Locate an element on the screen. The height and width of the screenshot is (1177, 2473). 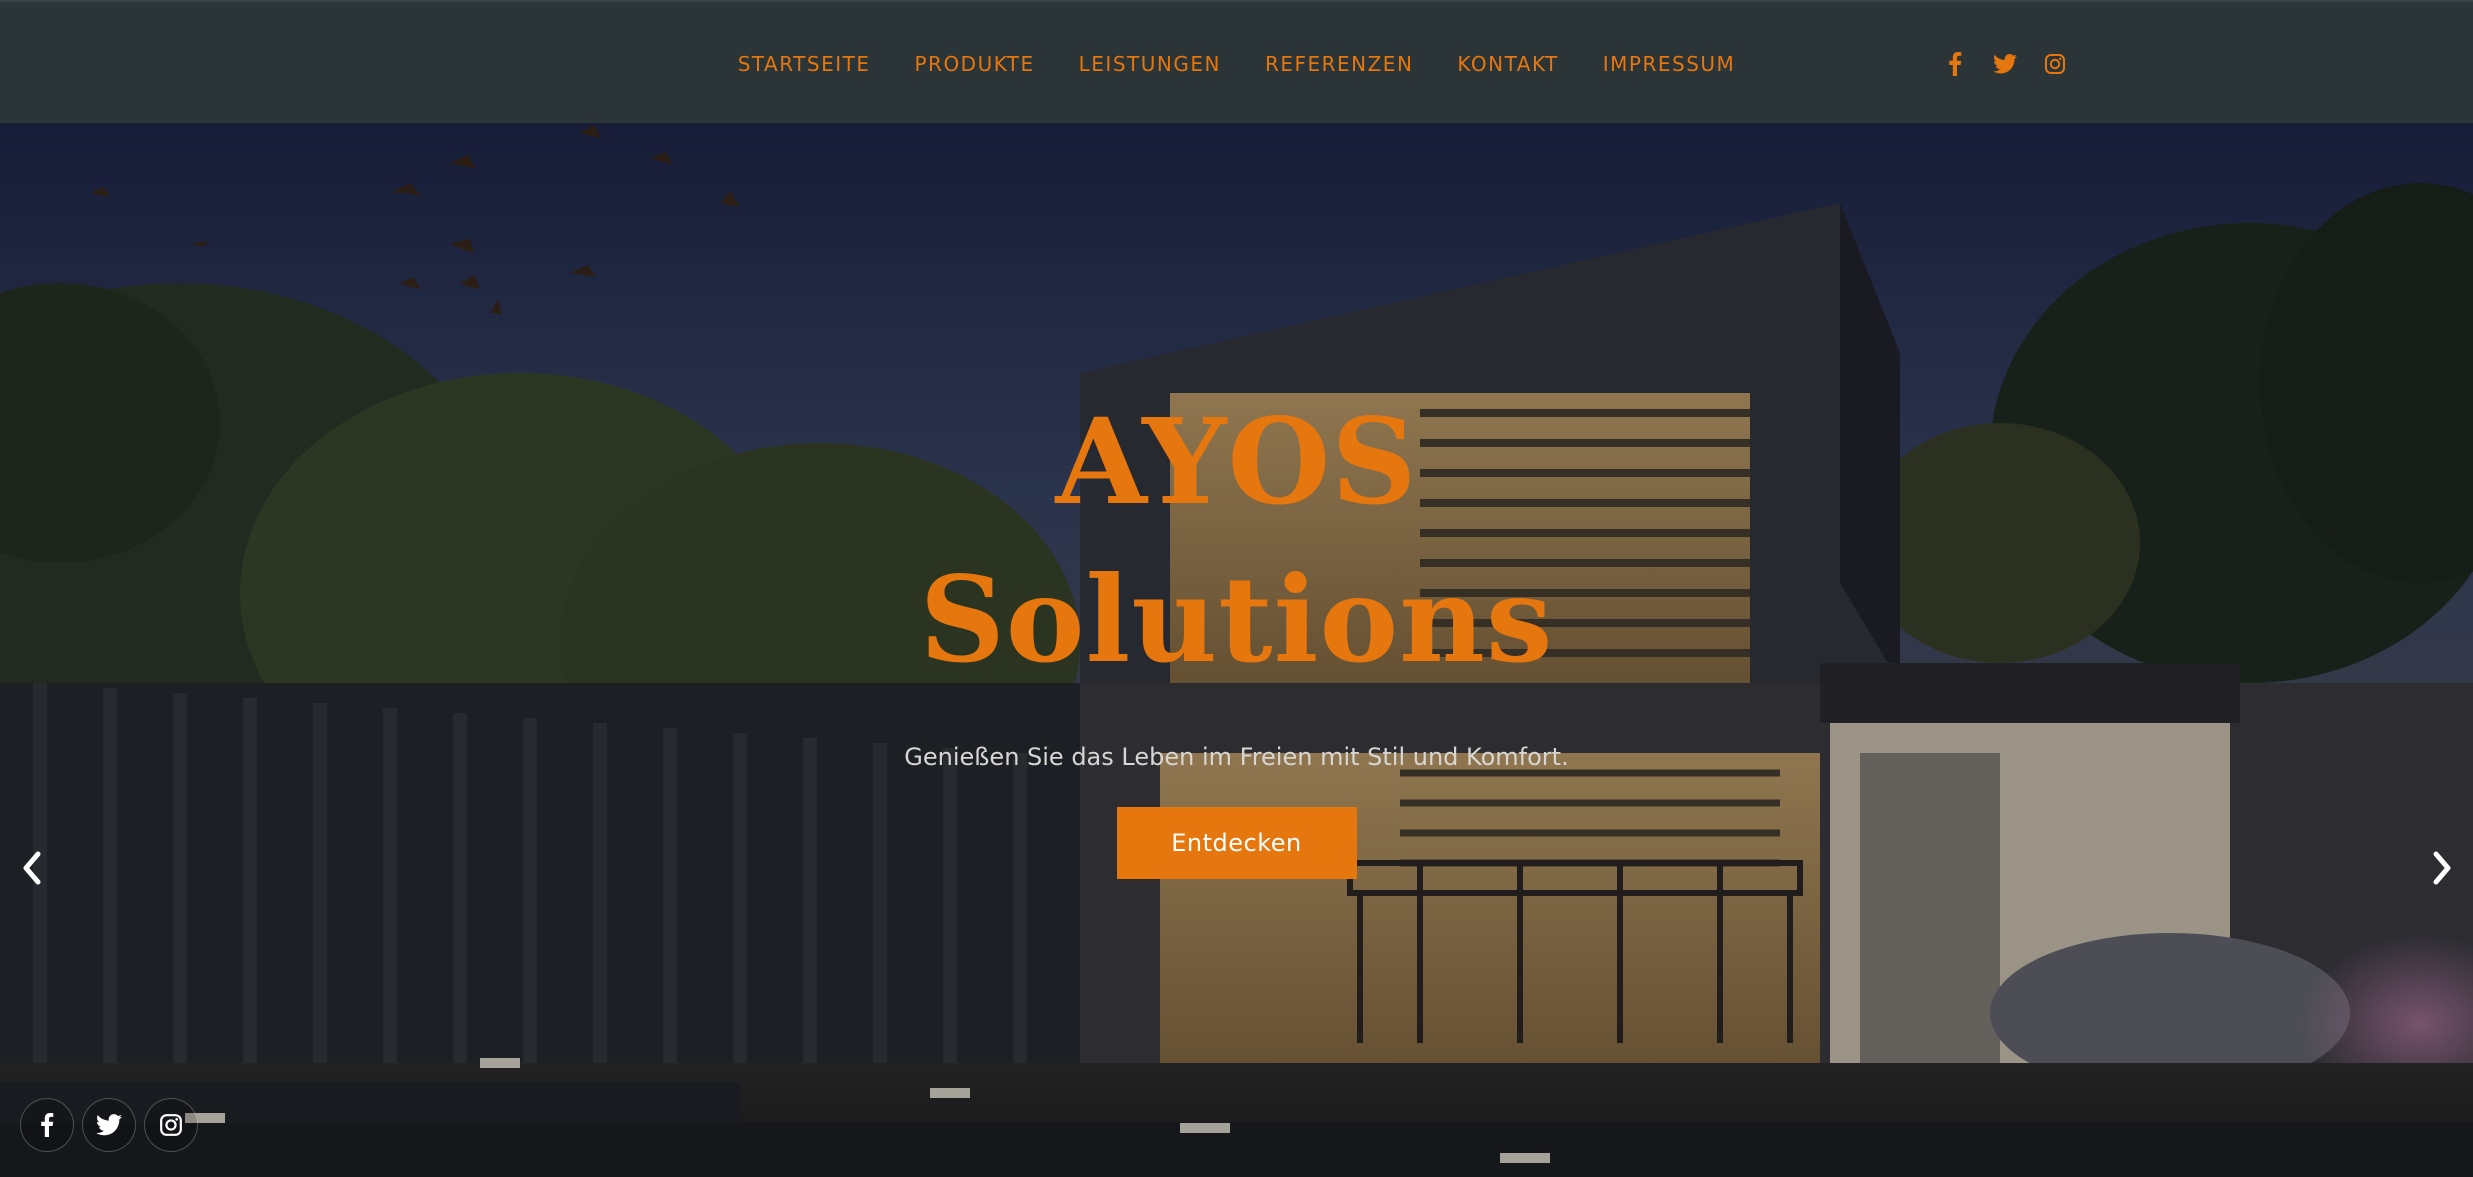
nav-item-impressum: IMPRESSUM is located at coordinates (1669, 64).